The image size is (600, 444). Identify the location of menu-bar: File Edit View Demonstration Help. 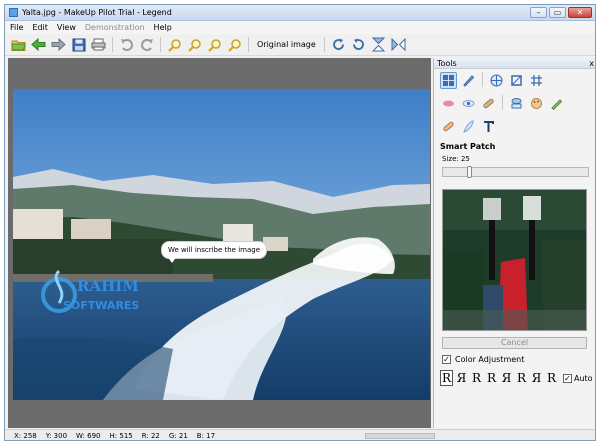
(300, 27).